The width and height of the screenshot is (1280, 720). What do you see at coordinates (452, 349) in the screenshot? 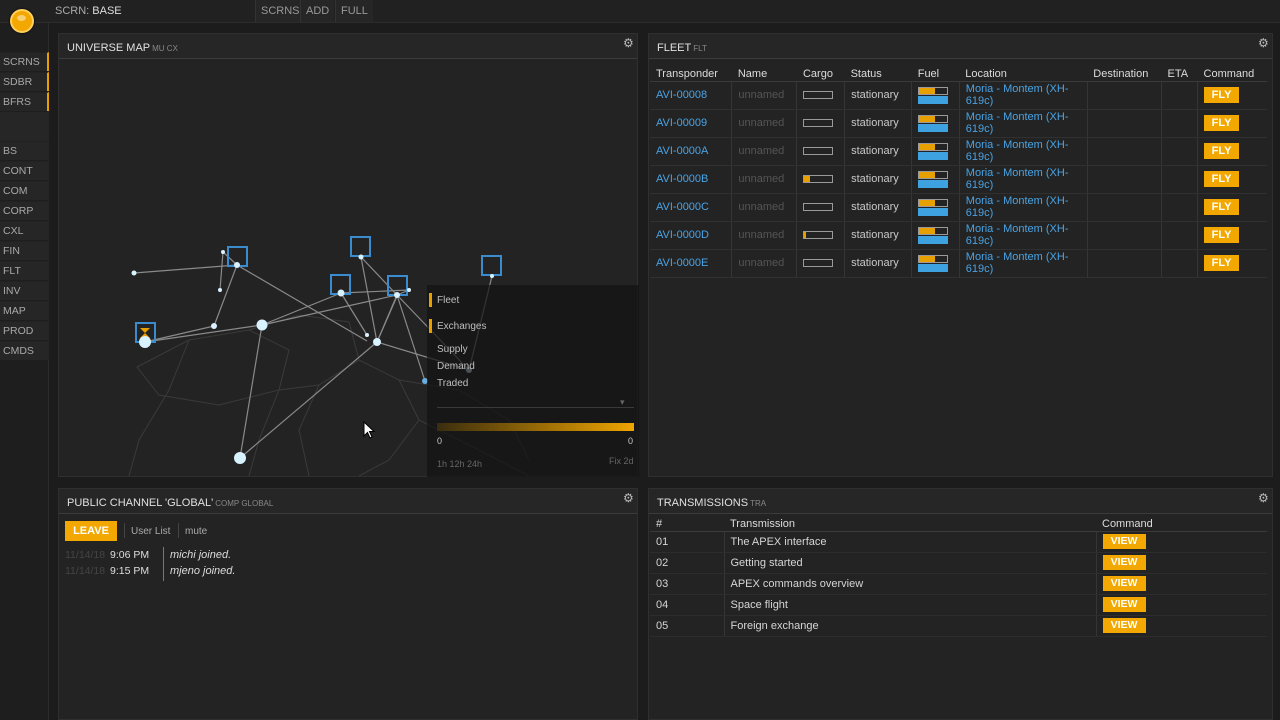
I see `legend-supply: Supply` at bounding box center [452, 349].